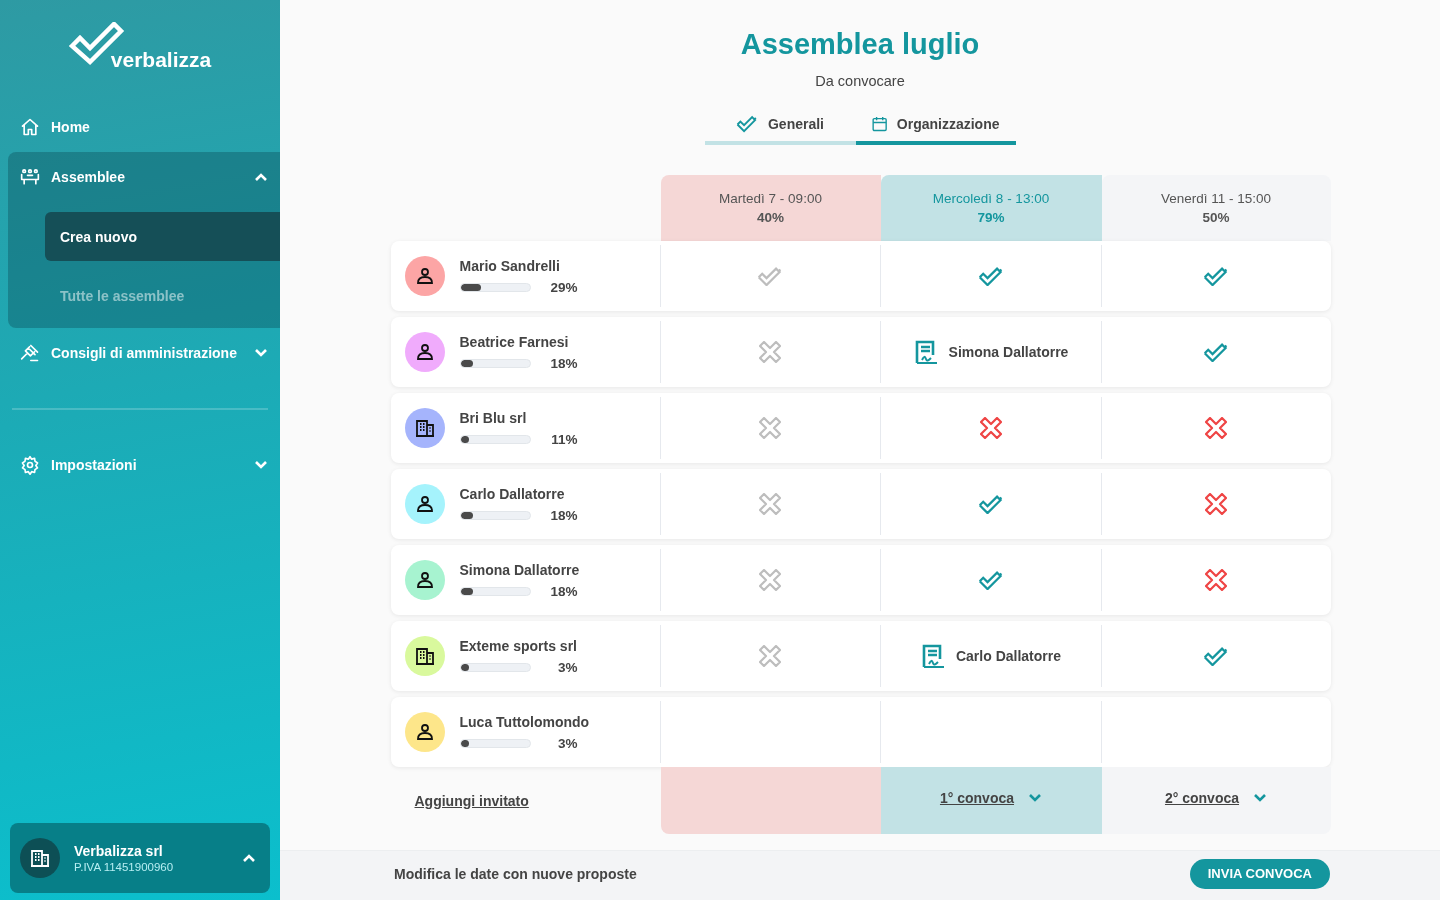  What do you see at coordinates (518, 645) in the screenshot?
I see `participant-name: Exteme sports srl` at bounding box center [518, 645].